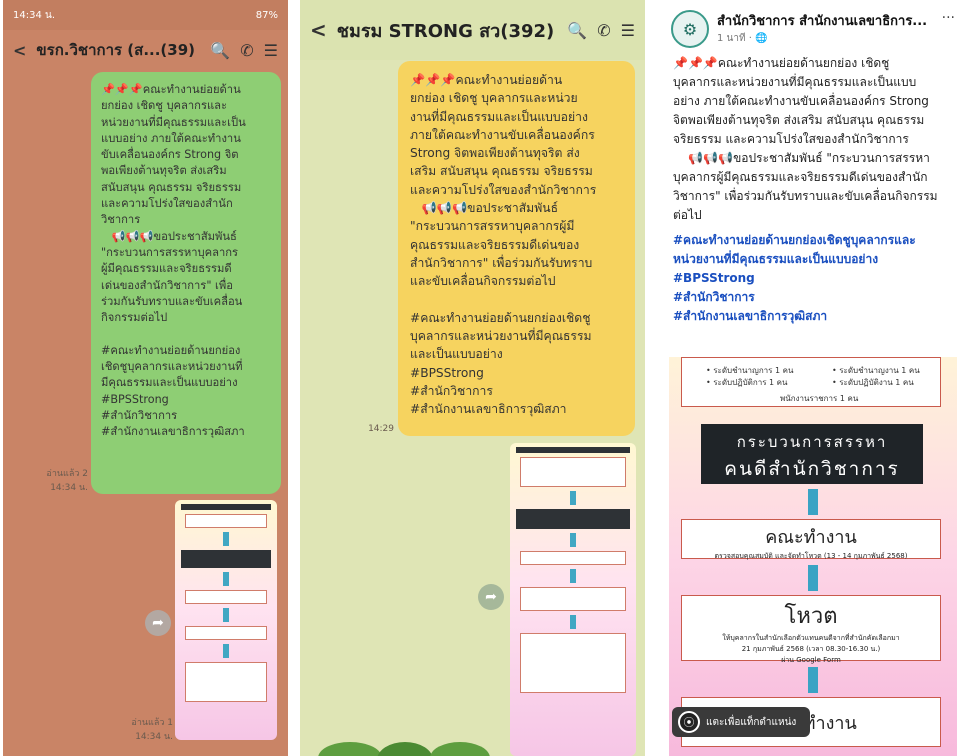 This screenshot has width=965, height=756. Describe the element at coordinates (69, 488) in the screenshot. I see `message-time: 14:34 น.` at that location.